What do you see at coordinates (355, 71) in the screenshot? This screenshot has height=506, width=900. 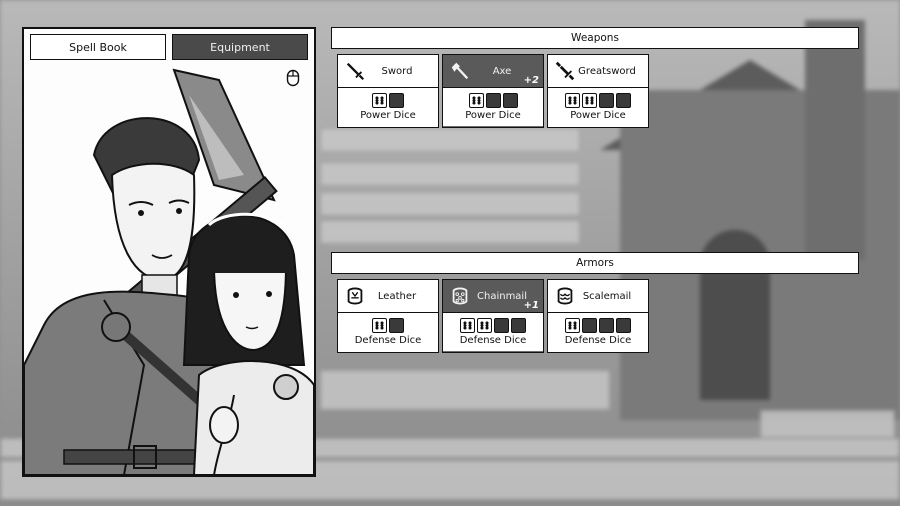 I see `sword-icon` at bounding box center [355, 71].